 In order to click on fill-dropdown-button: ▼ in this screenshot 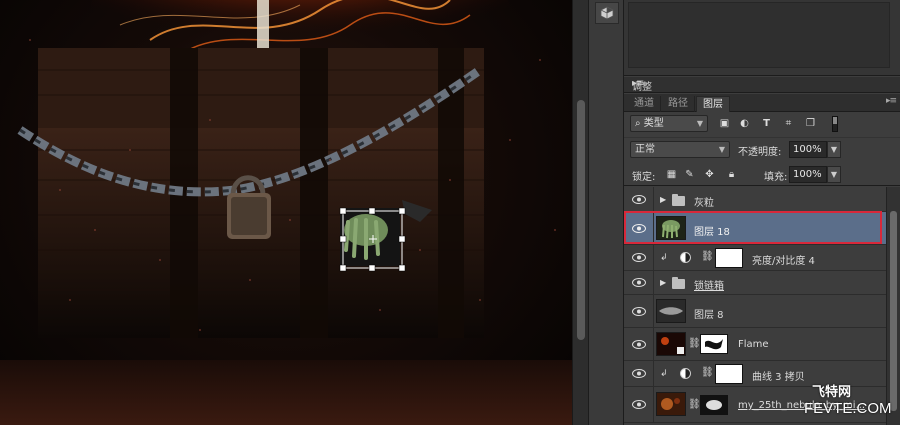, I will do `click(834, 174)`.